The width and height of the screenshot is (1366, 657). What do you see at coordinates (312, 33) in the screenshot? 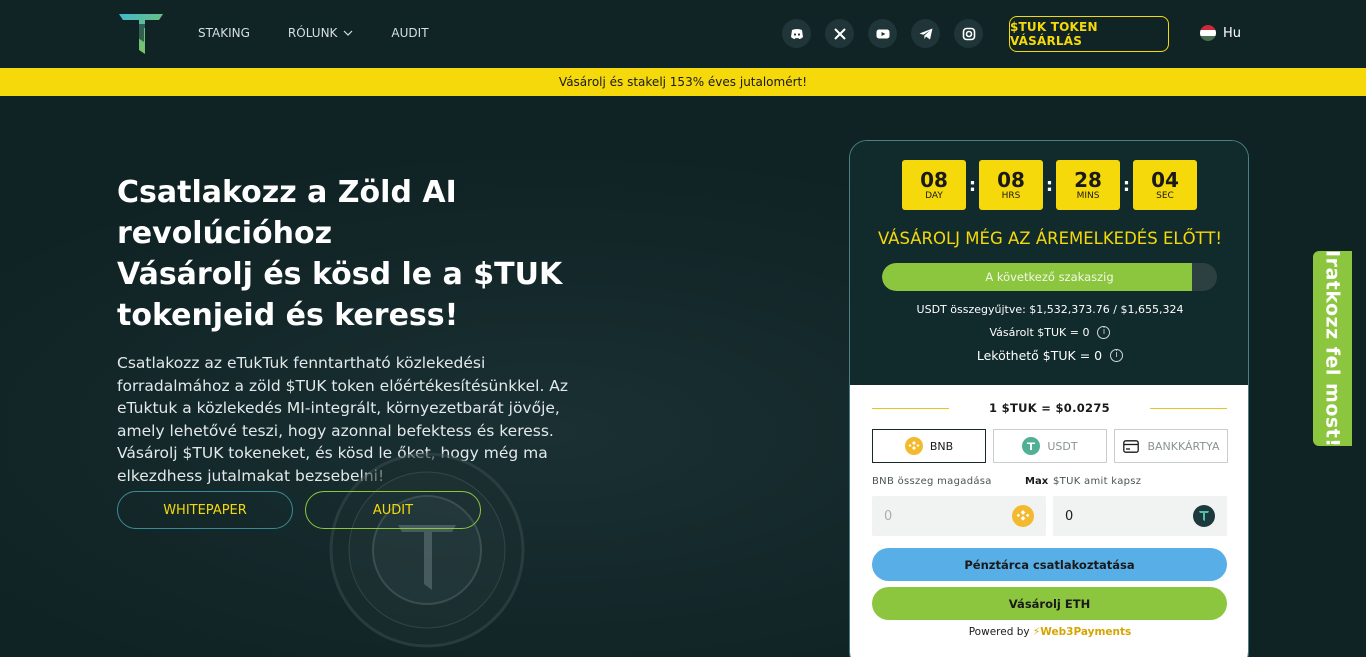
I see `nav-rolunk-label: RÓLUNK` at bounding box center [312, 33].